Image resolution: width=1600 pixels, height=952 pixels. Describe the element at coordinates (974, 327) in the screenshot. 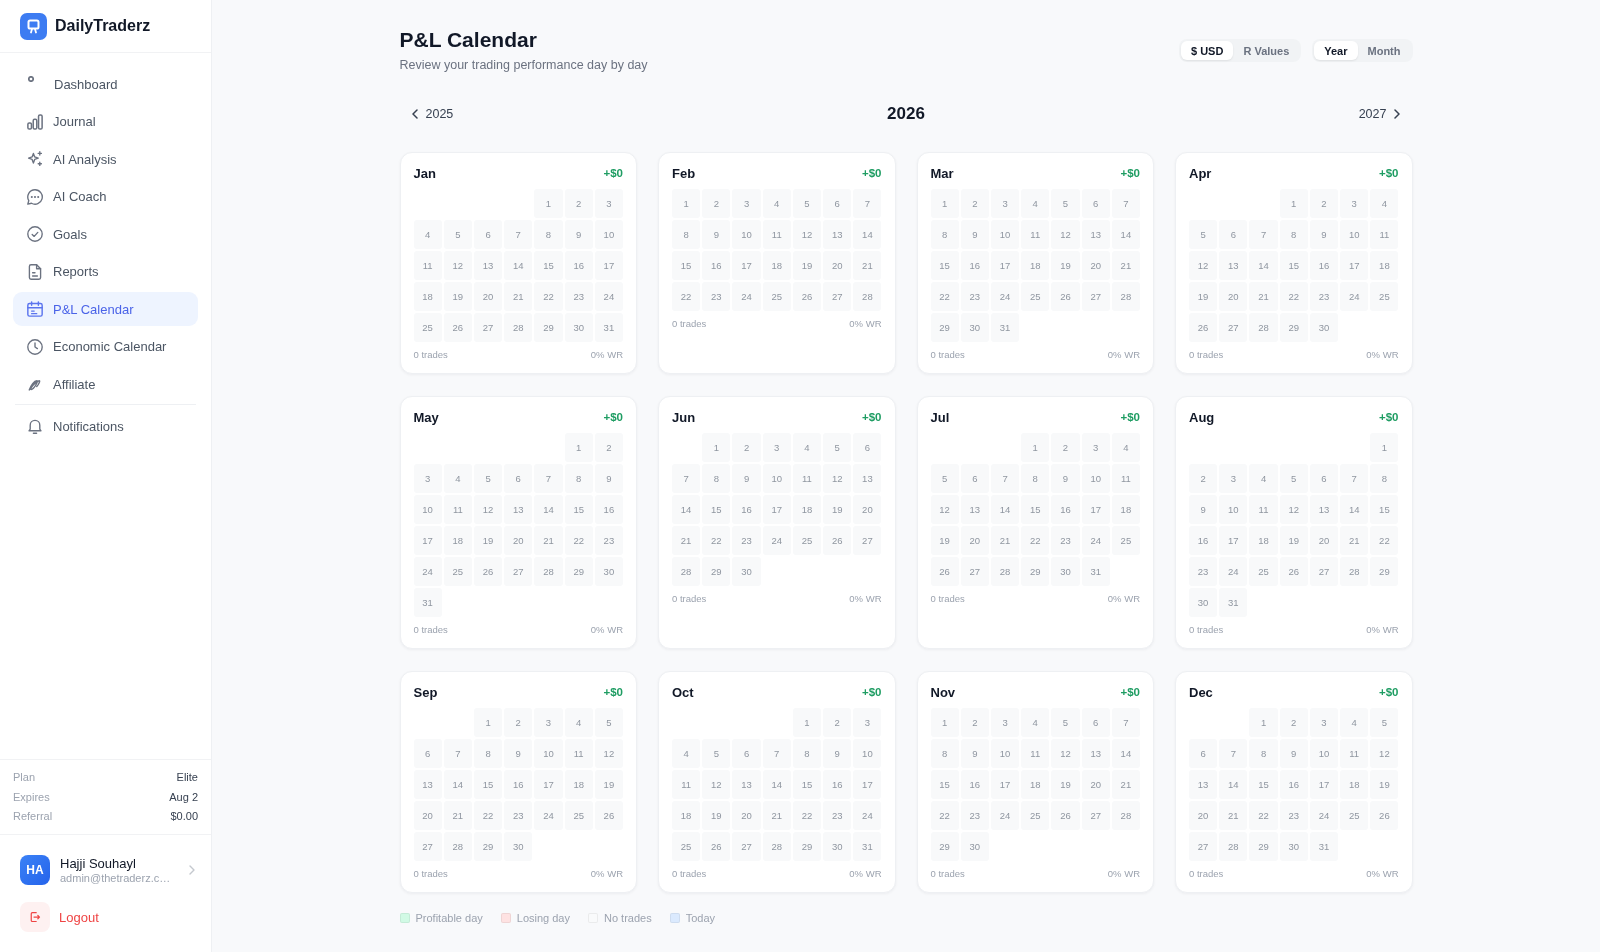

I see `day-cell: 30` at that location.